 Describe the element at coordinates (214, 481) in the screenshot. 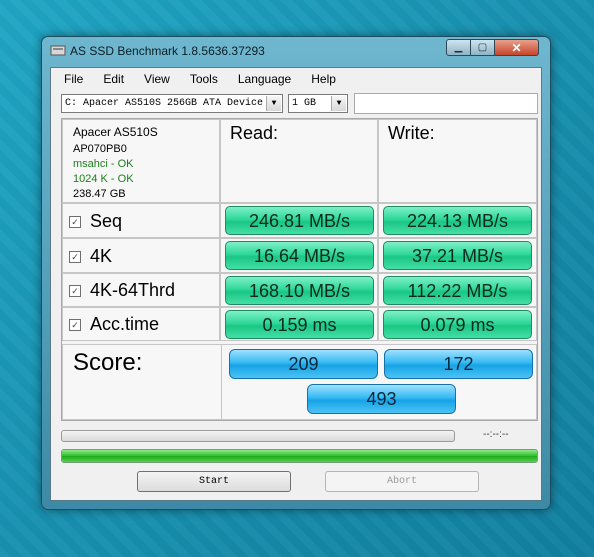

I see `start-button: Start` at that location.